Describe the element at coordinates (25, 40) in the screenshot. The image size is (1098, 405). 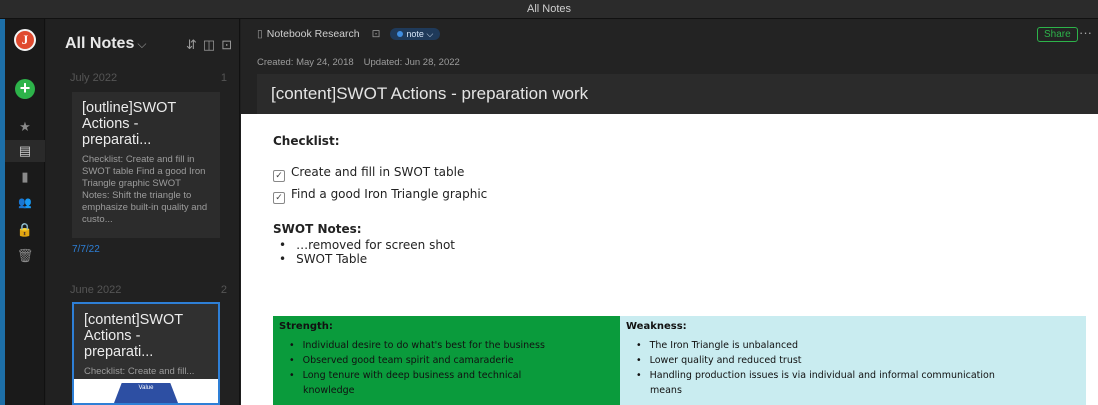
I see `account-avatar: J` at that location.